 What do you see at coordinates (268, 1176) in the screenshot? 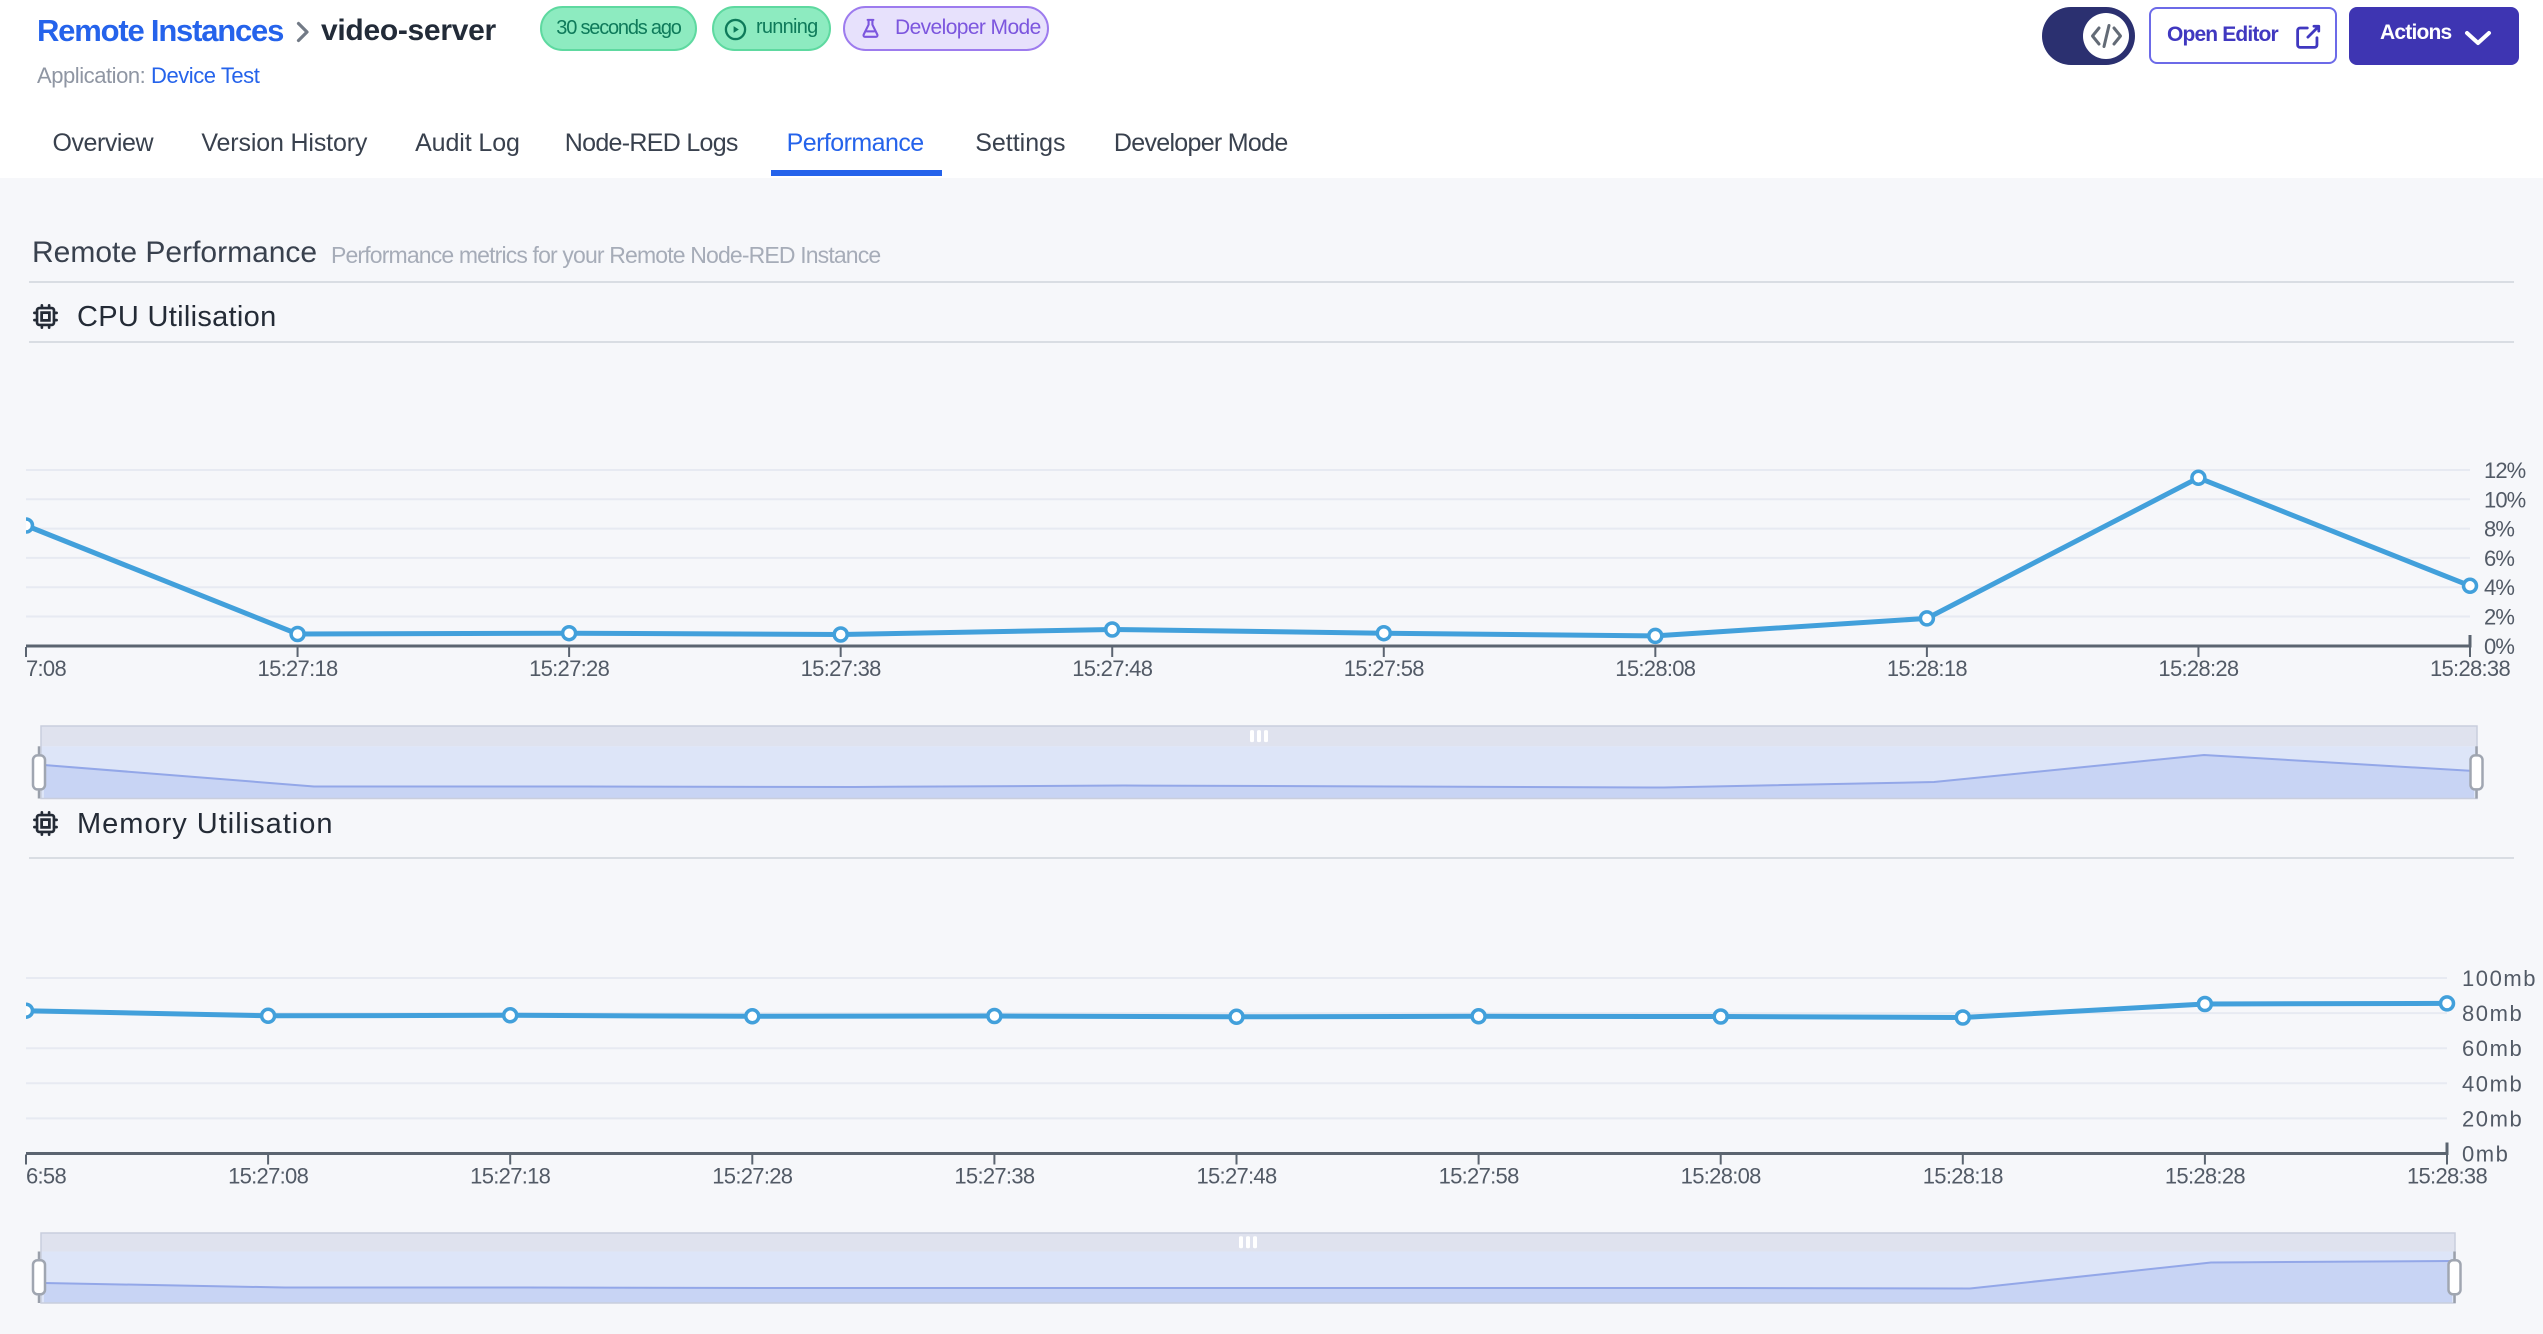
I see `svg-text: 15:27:08` at bounding box center [268, 1176].